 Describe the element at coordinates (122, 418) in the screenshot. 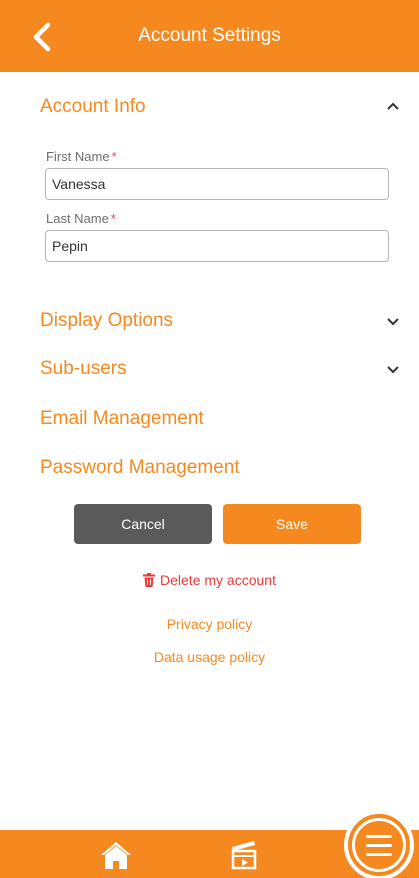

I see `section-email-management-label: Email Management` at that location.